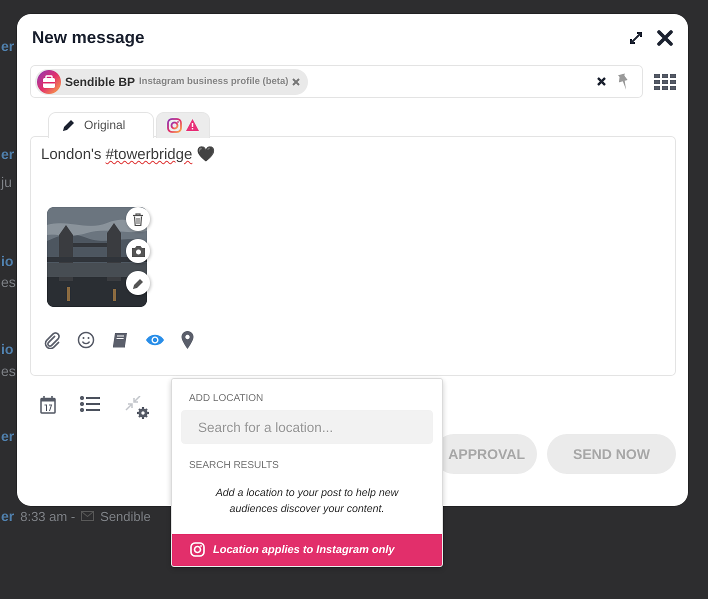 The width and height of the screenshot is (708, 599). What do you see at coordinates (48, 405) in the screenshot?
I see `calendar-icon` at bounding box center [48, 405].